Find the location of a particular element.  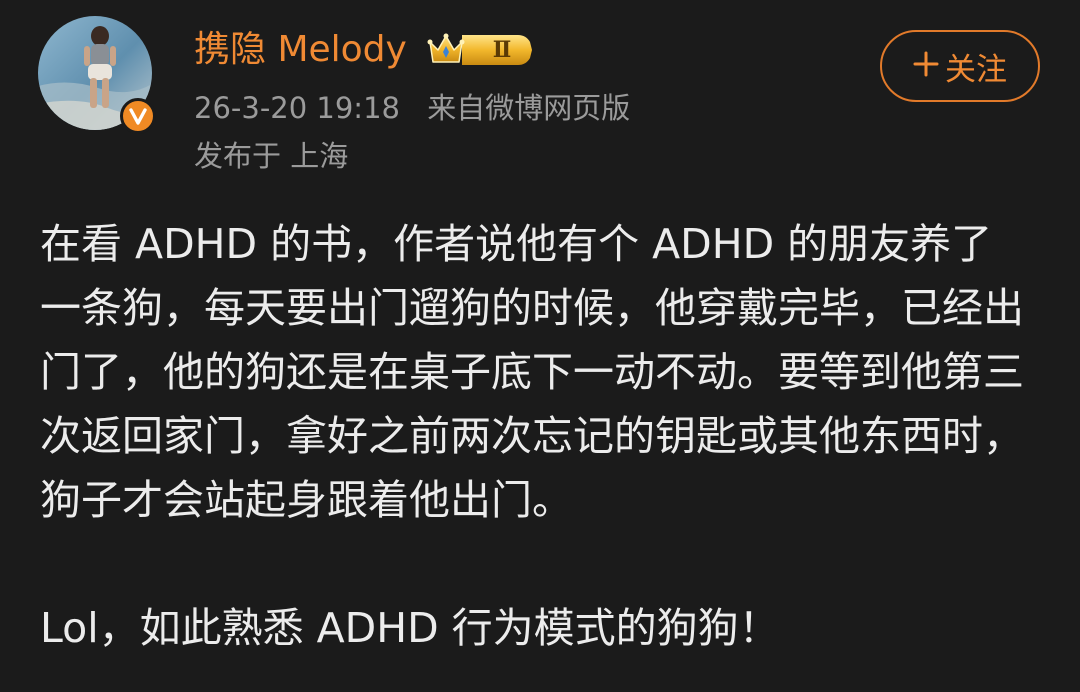

plus-icon is located at coordinates (926, 66).